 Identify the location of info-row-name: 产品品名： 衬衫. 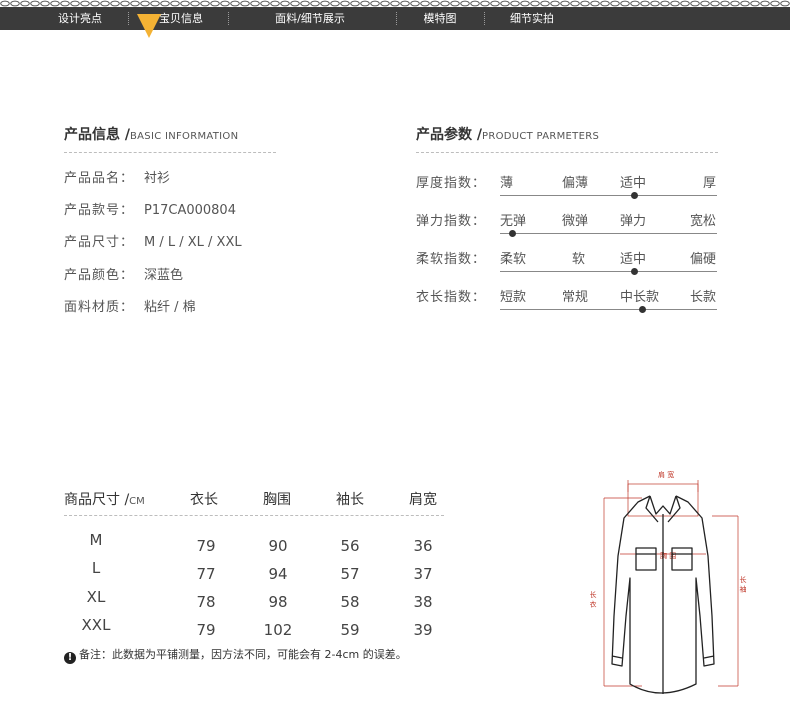
(117, 176).